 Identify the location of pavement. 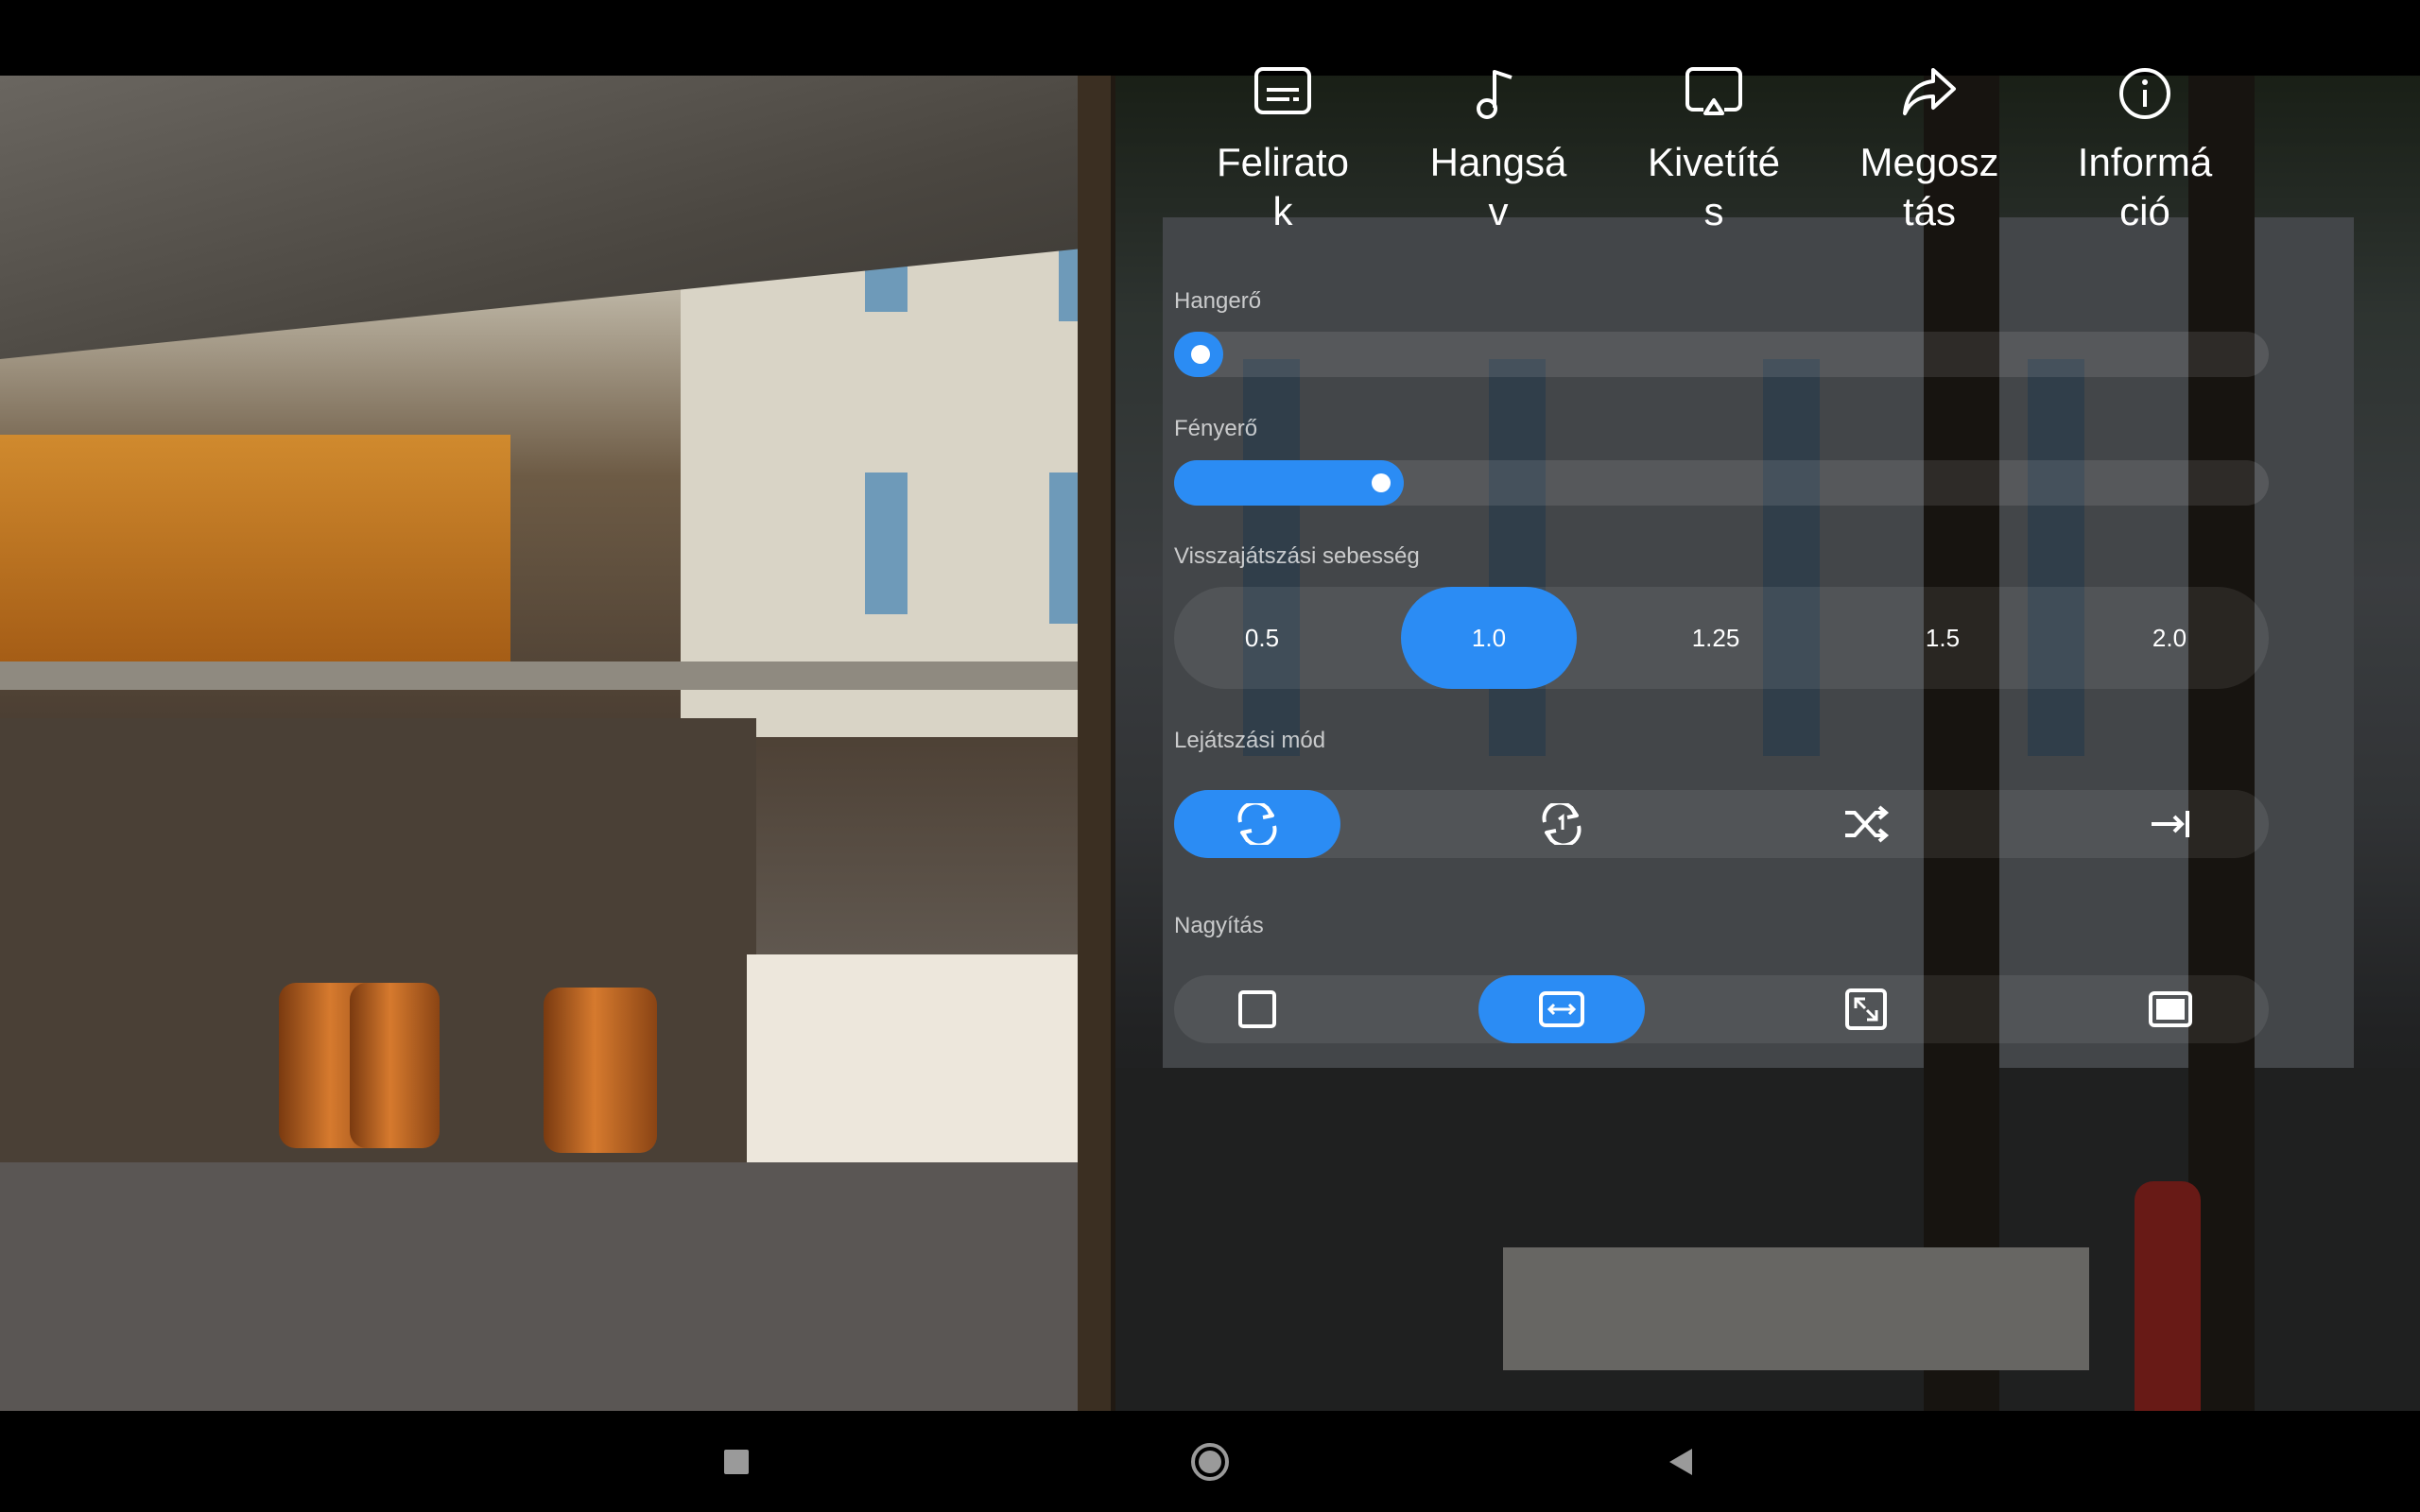
(555, 1286).